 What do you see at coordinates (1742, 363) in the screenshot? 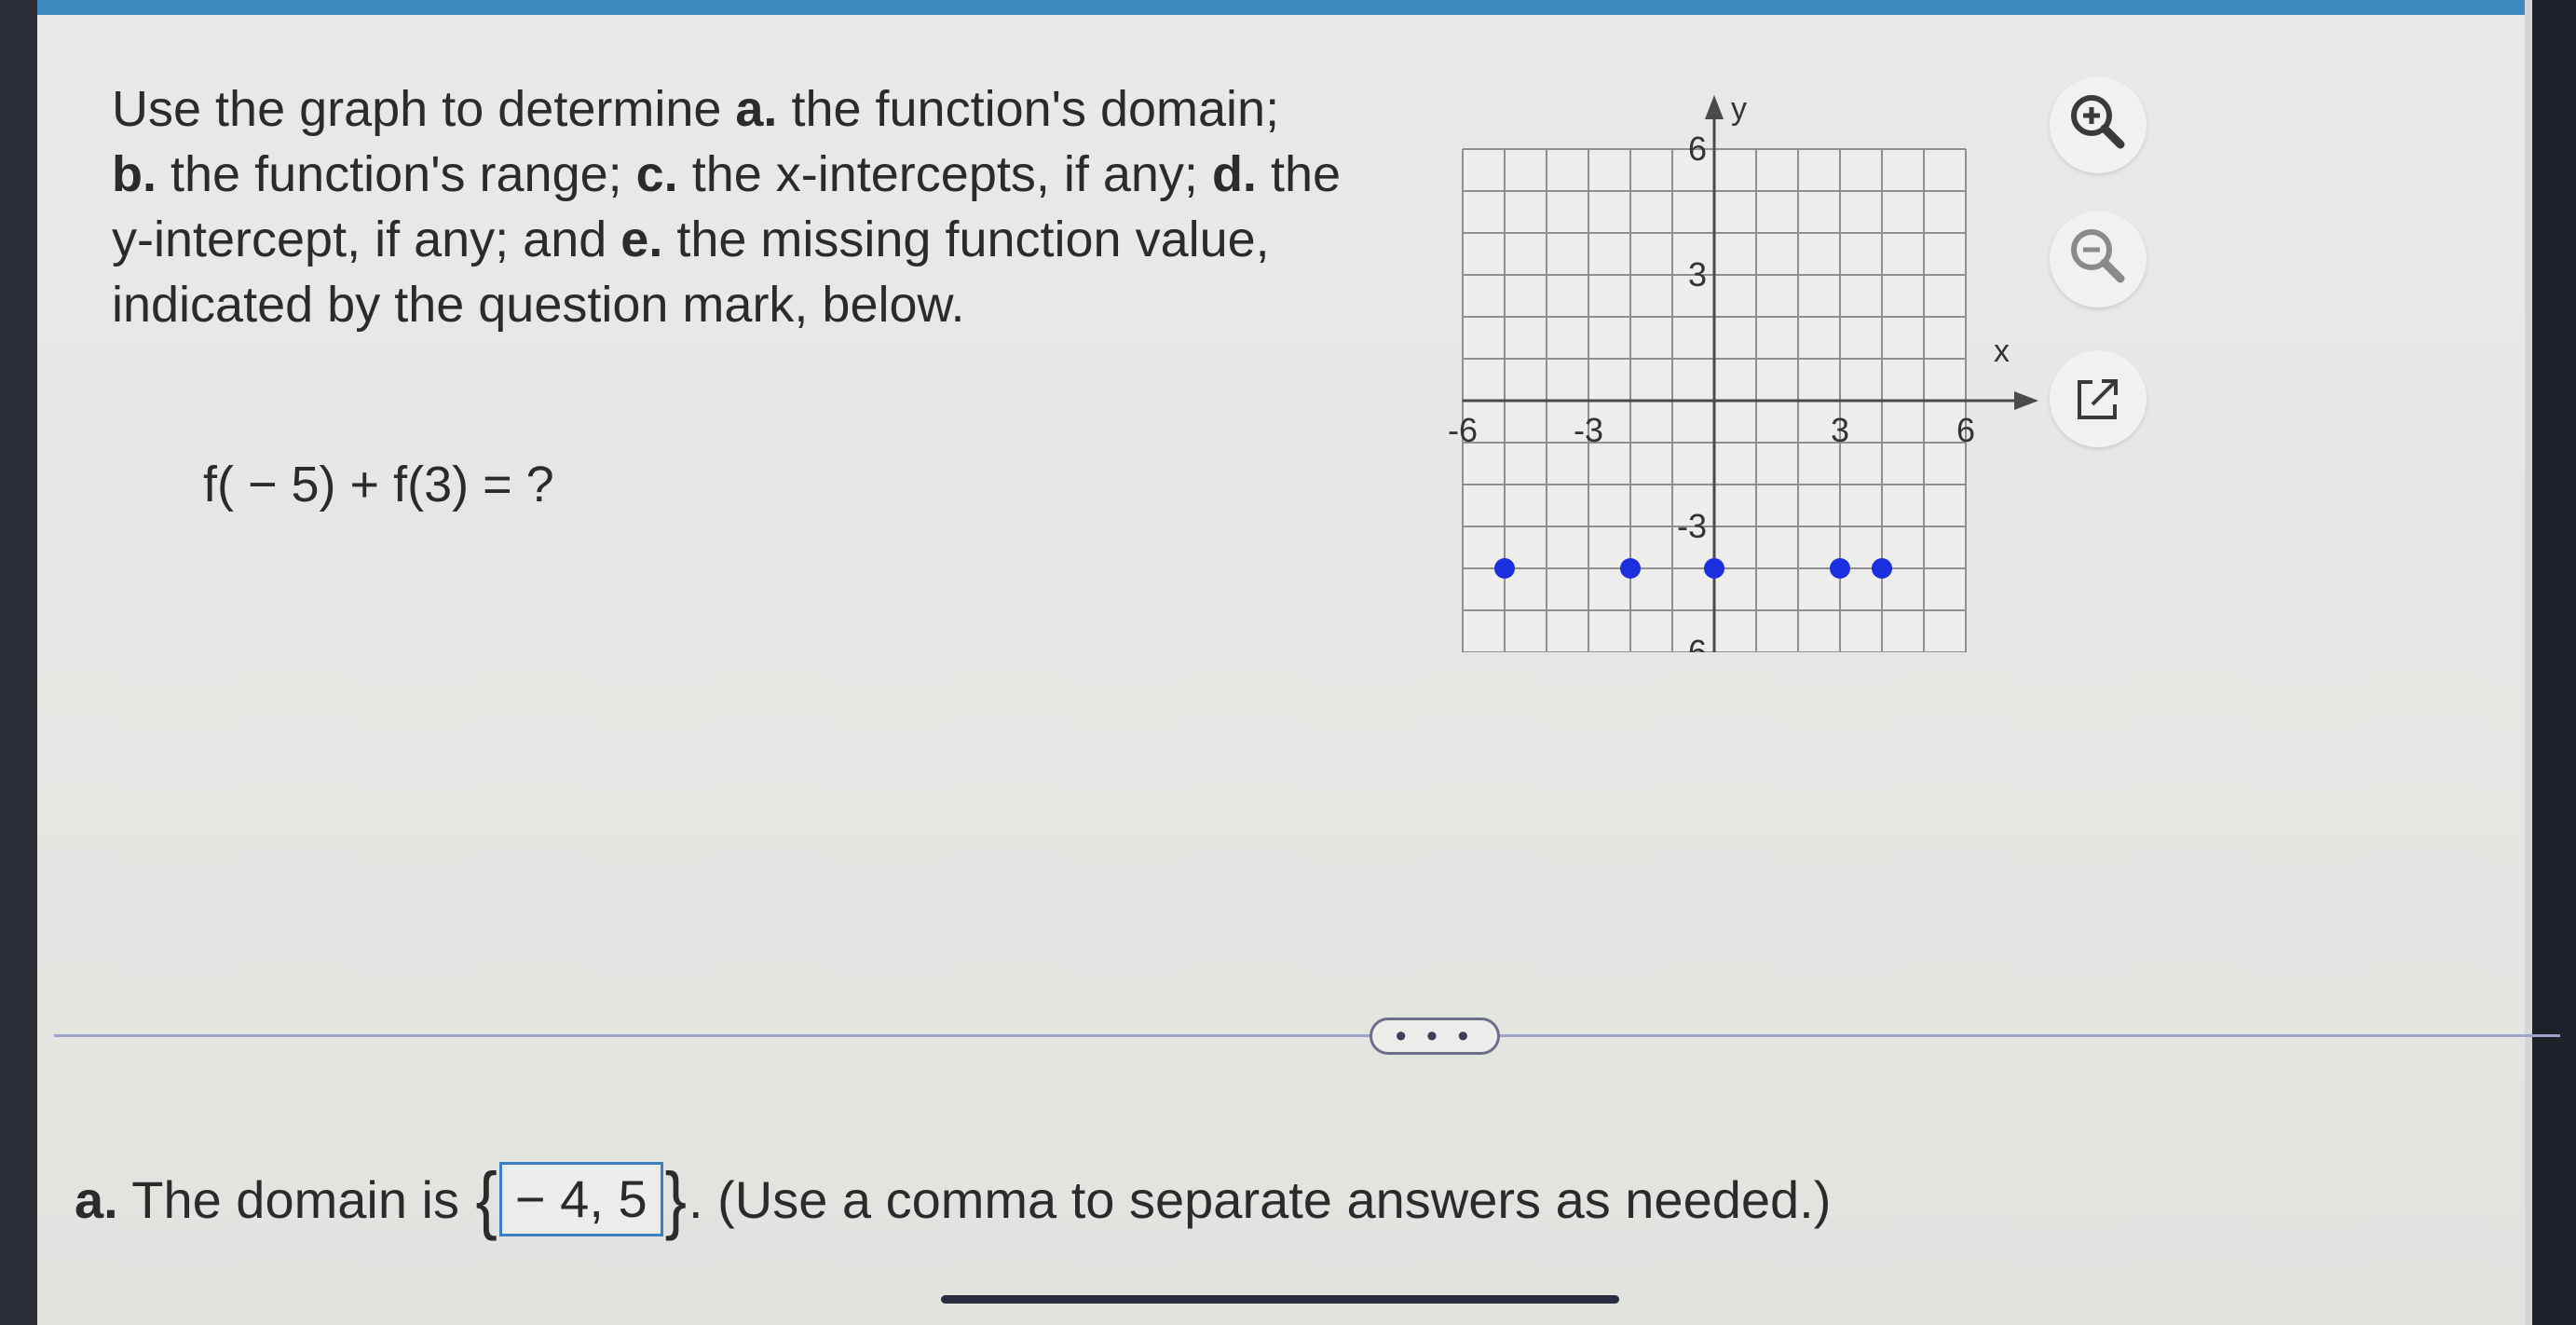
I see `function-graph: x y -6 -3 3 6 6 3 -3 -6` at bounding box center [1742, 363].